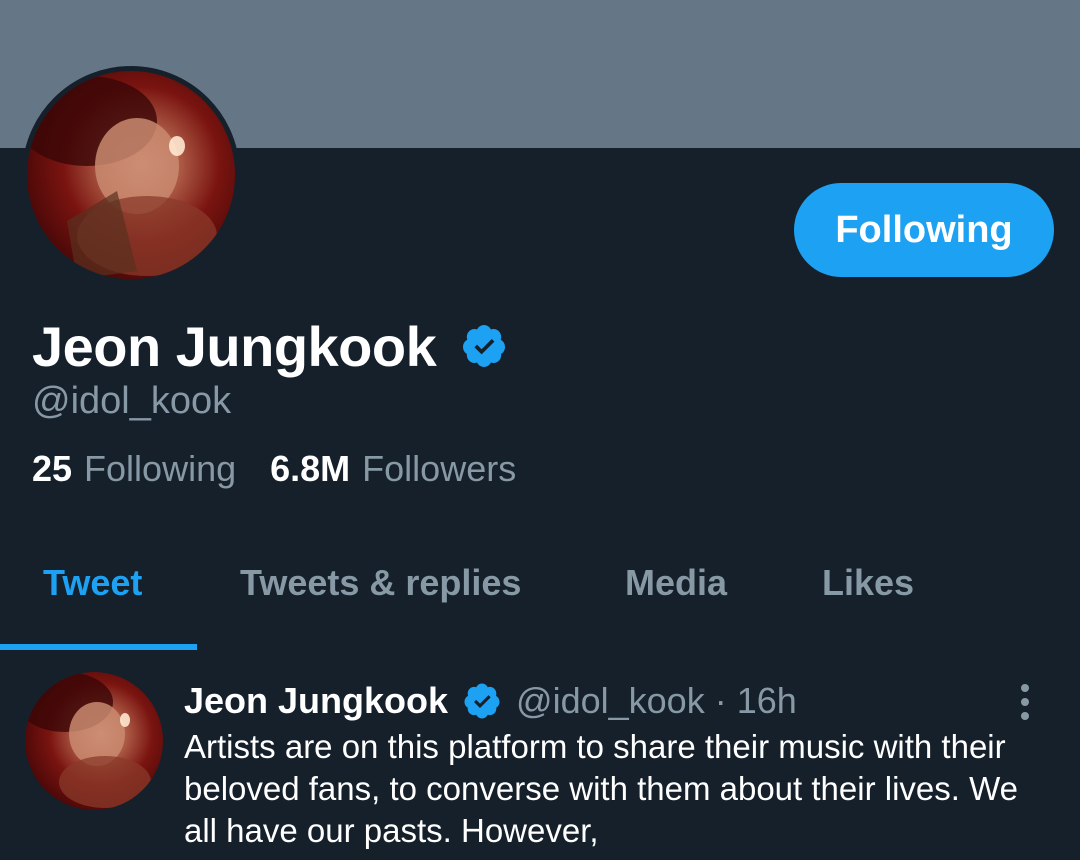 This screenshot has height=860, width=1080. Describe the element at coordinates (316, 701) in the screenshot. I see `tweet-author-name: Jeon Jungkook` at that location.